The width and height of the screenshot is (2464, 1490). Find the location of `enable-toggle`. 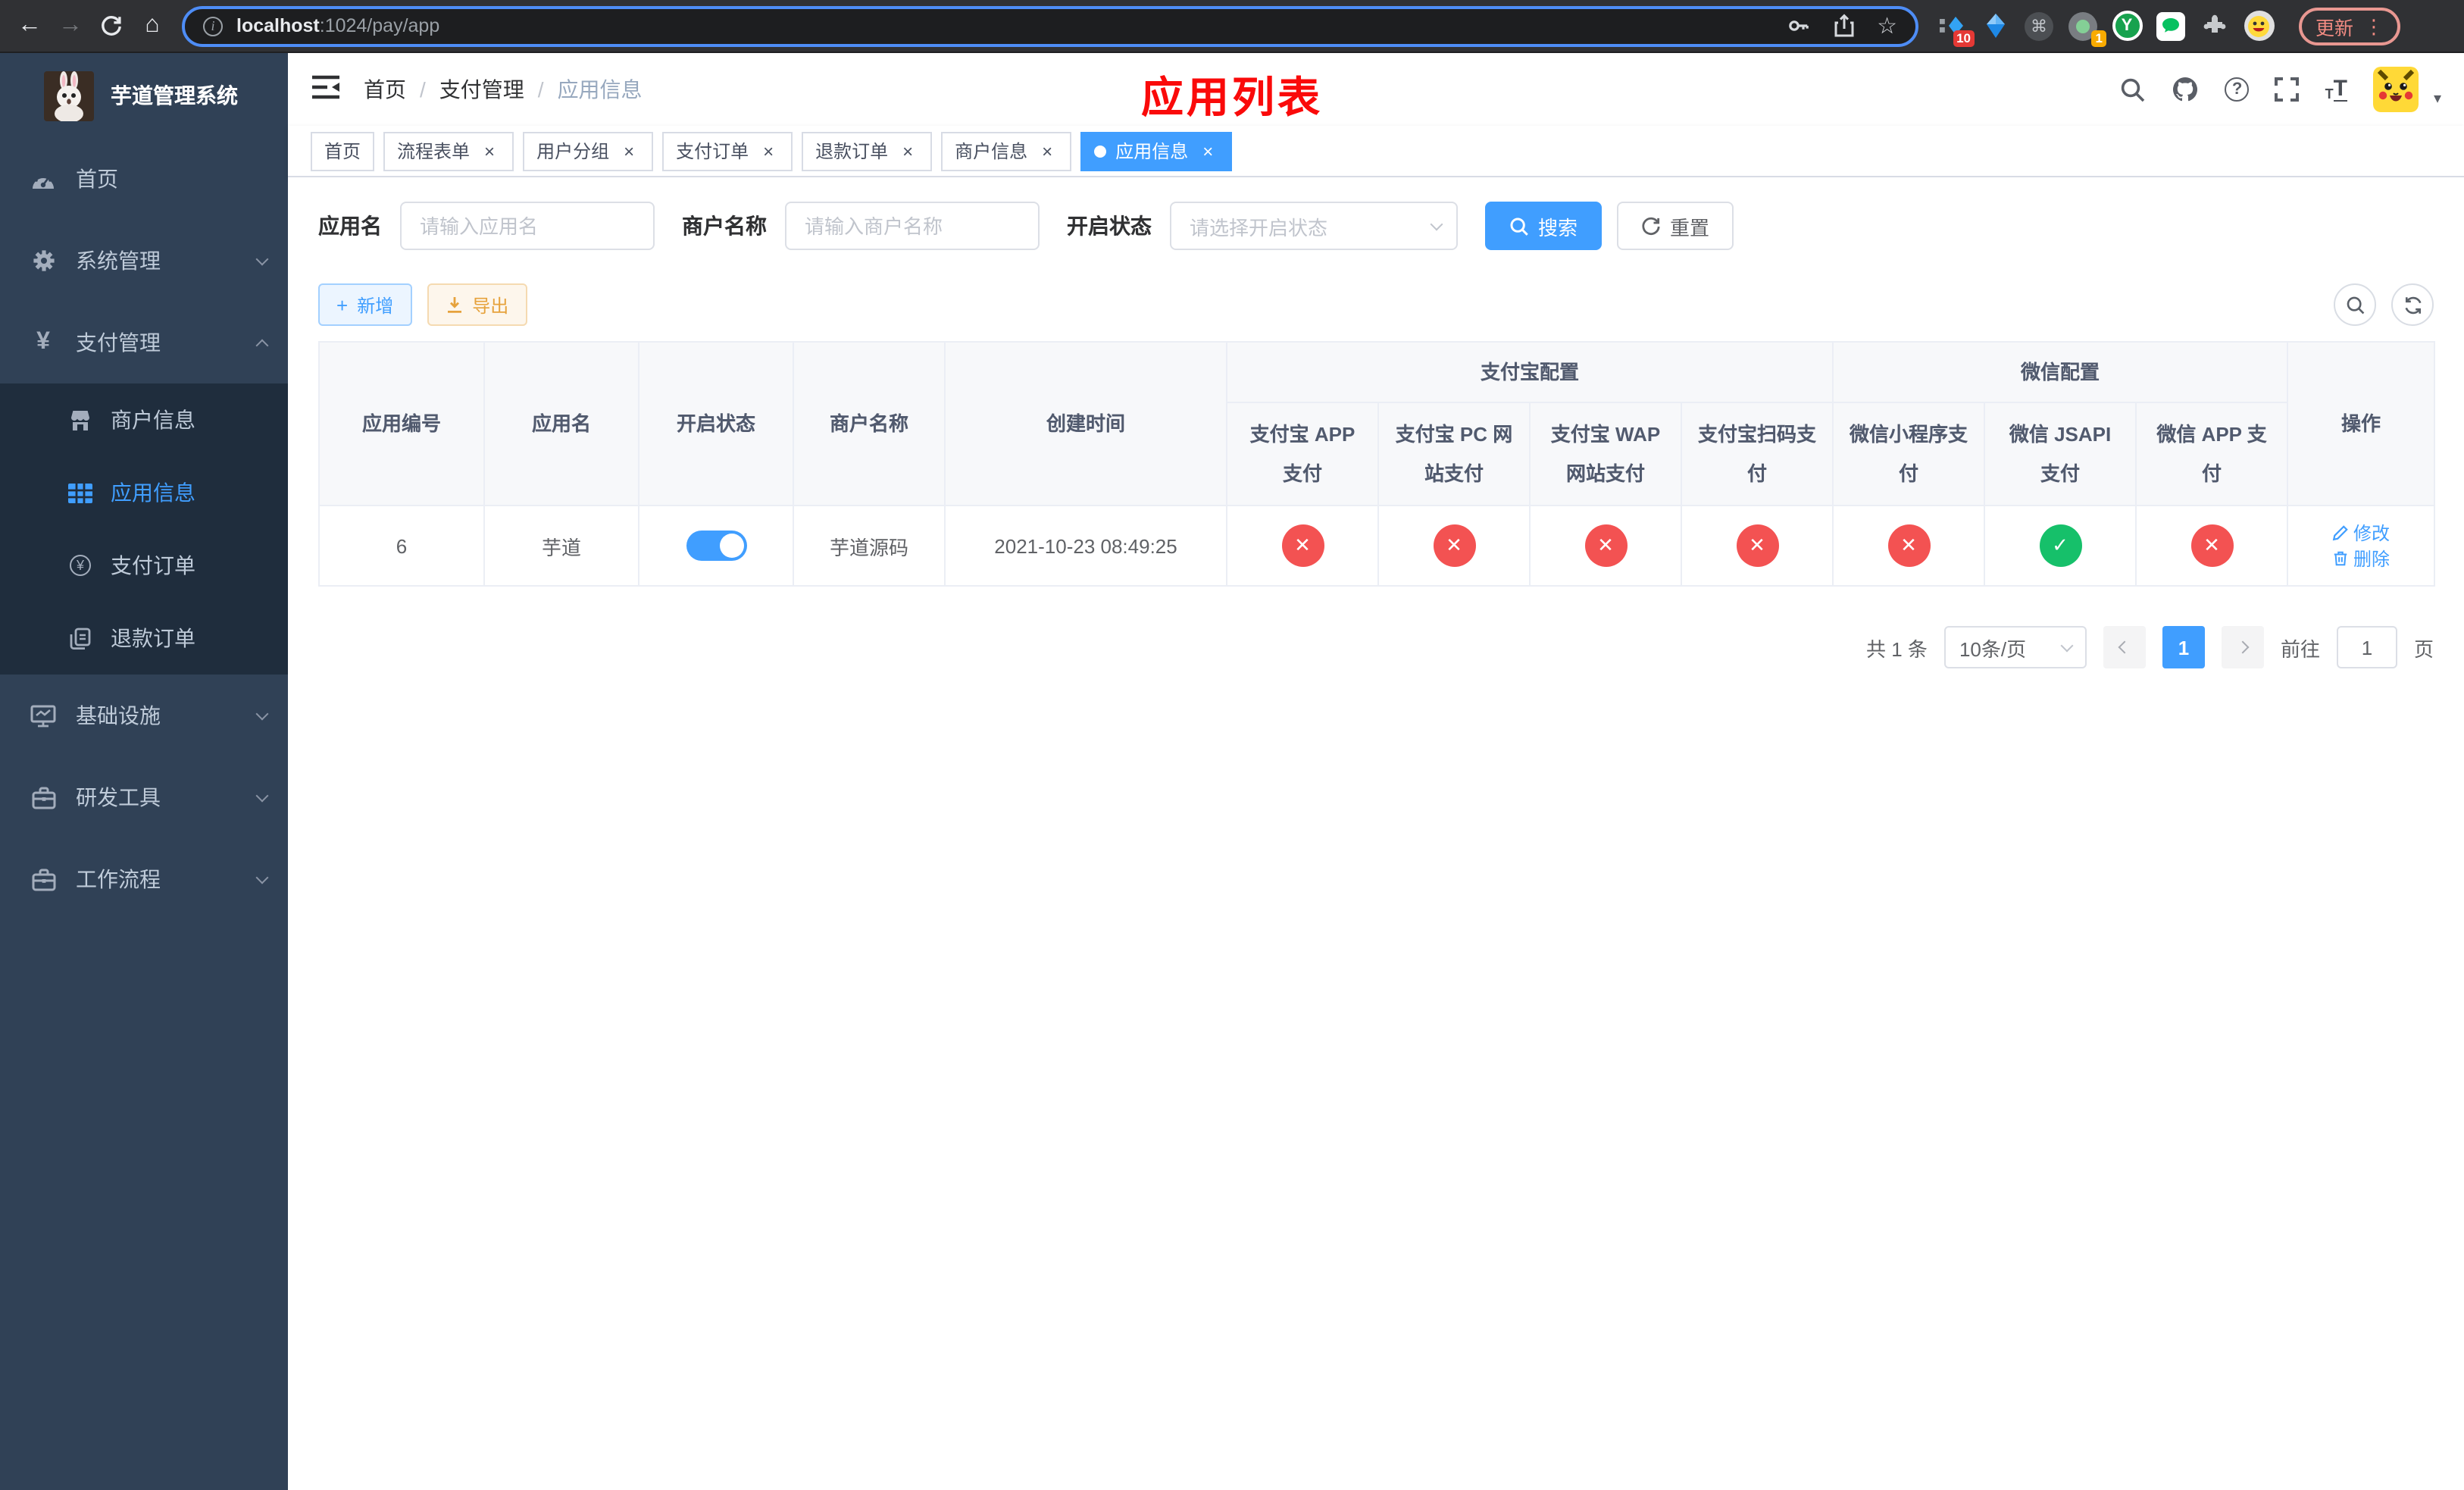

enable-toggle is located at coordinates (716, 546).